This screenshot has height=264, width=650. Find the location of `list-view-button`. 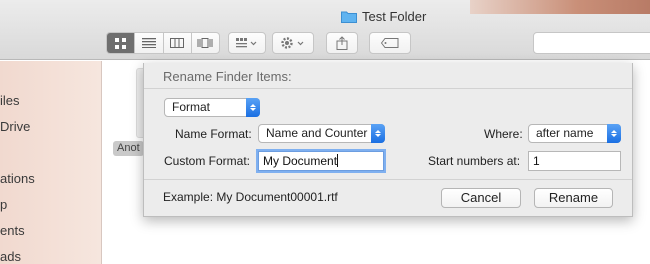

list-view-button is located at coordinates (149, 43).